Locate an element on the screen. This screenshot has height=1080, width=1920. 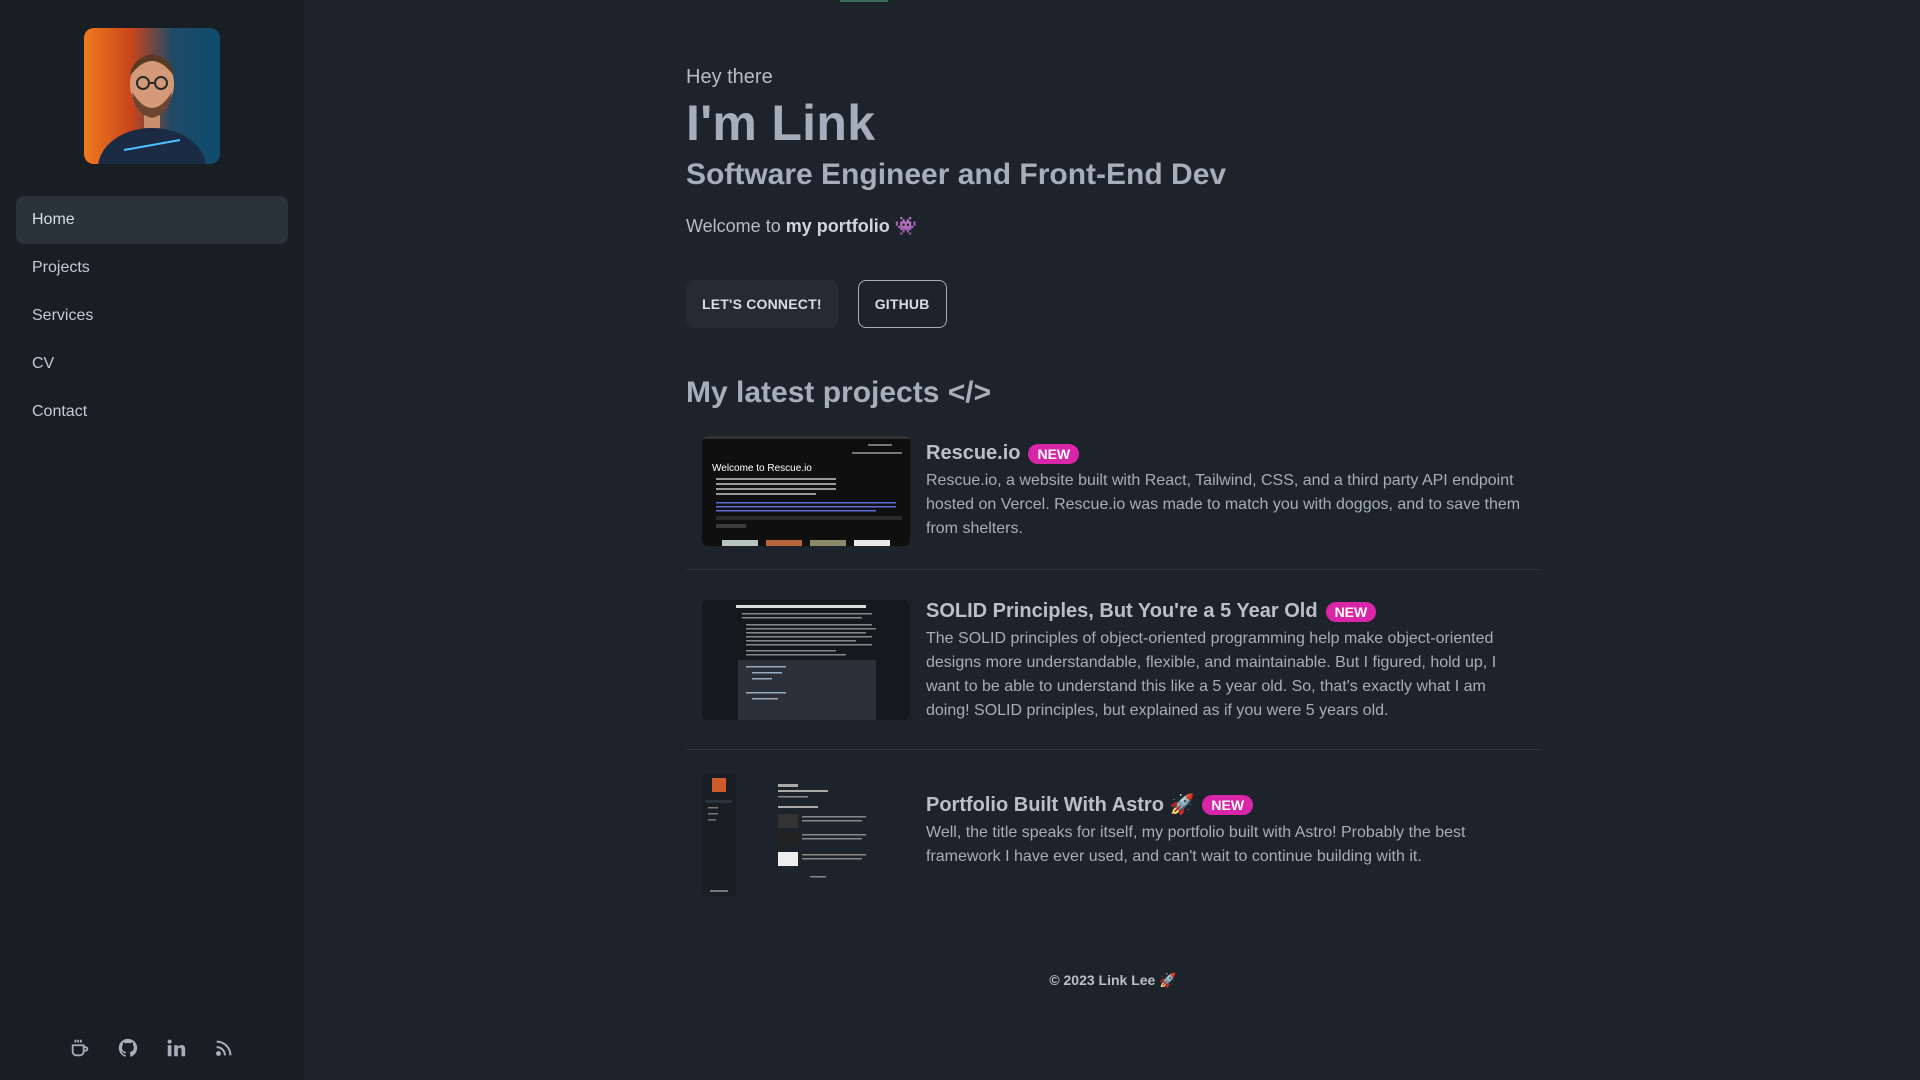
sidebar-item-projects: Projects is located at coordinates (152, 268).